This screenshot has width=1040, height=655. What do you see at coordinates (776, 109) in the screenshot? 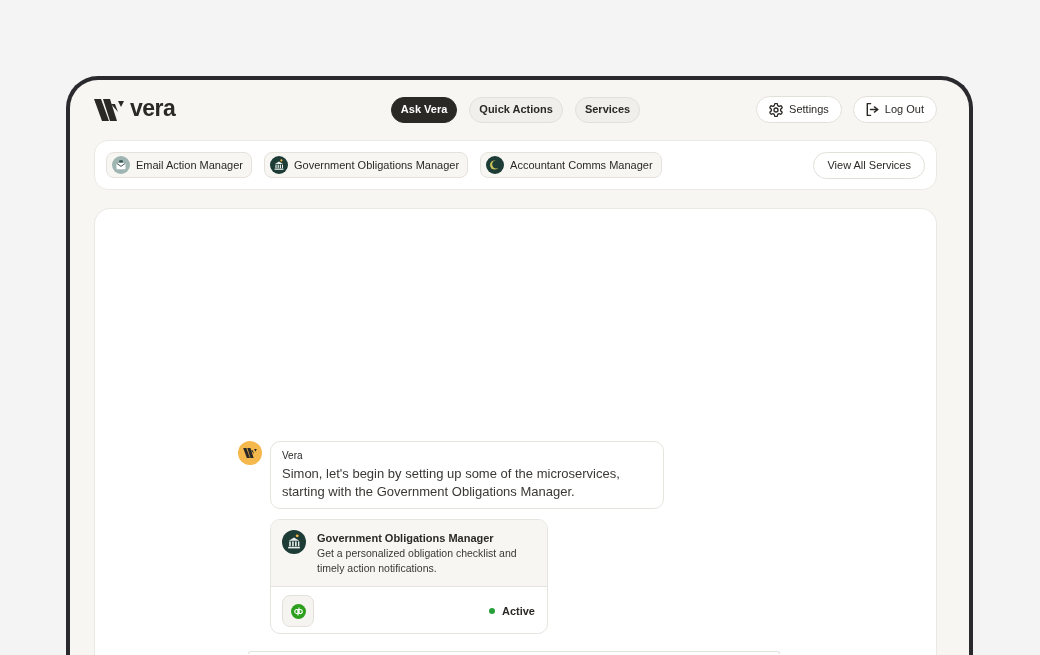
I see `gear-icon` at bounding box center [776, 109].